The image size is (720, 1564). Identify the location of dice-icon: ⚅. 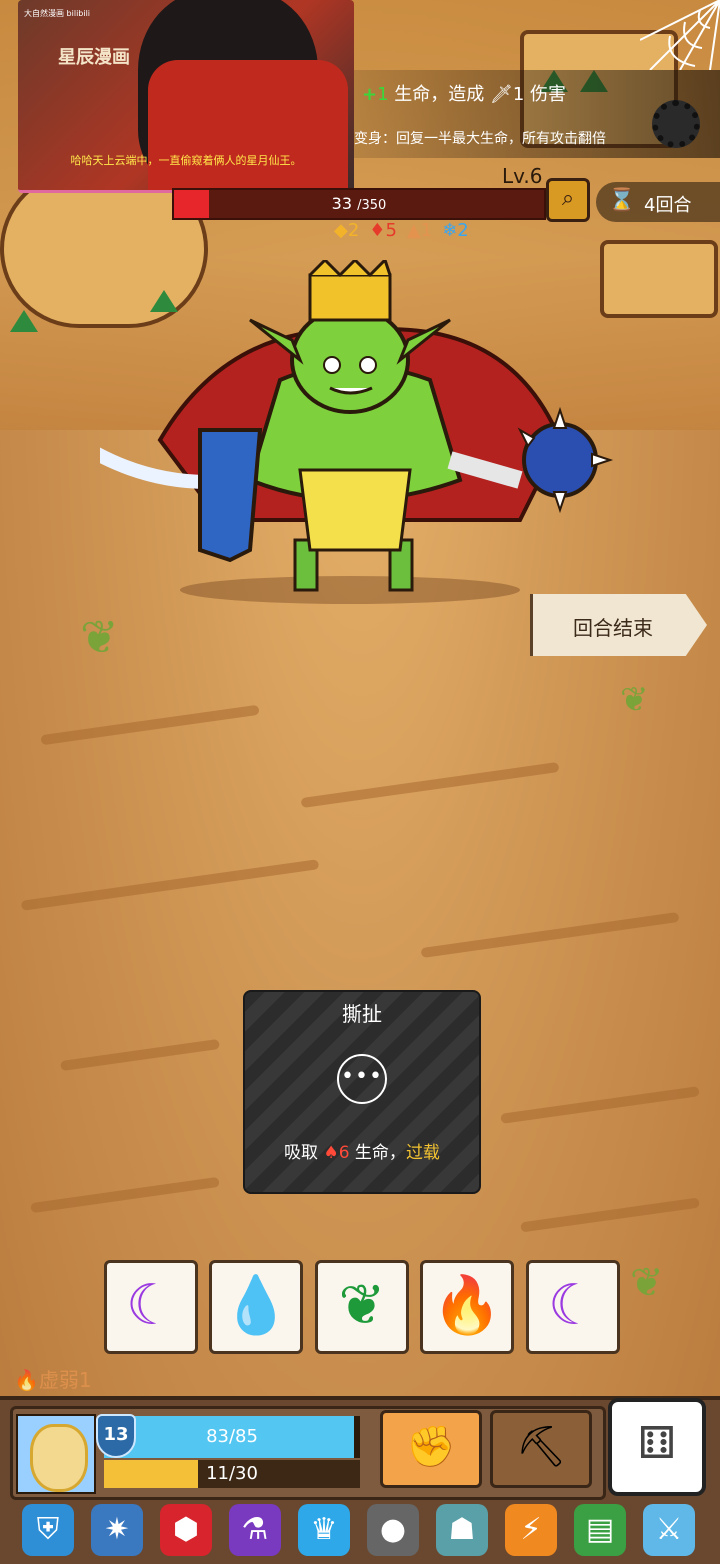
(657, 1443).